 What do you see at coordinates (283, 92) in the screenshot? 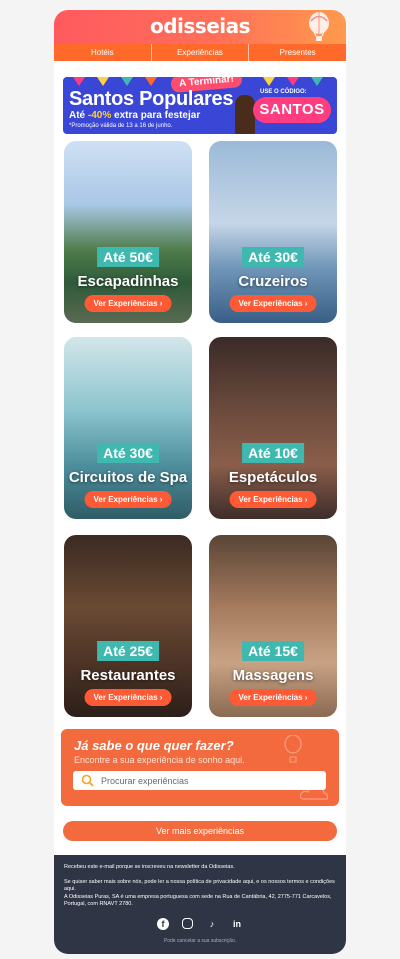
I see `code-label: USE O CÓDIGO:` at bounding box center [283, 92].